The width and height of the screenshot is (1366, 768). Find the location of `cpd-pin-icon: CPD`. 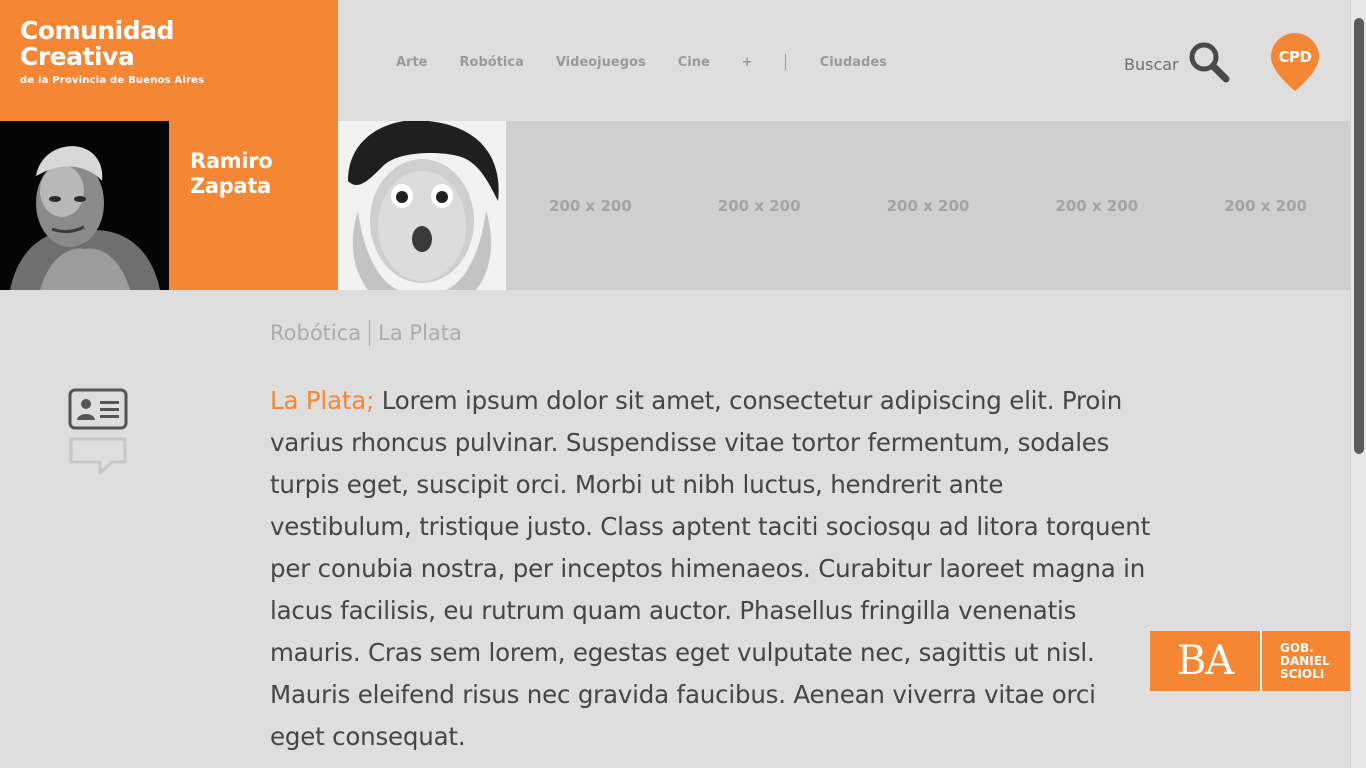

cpd-pin-icon: CPD is located at coordinates (1295, 62).